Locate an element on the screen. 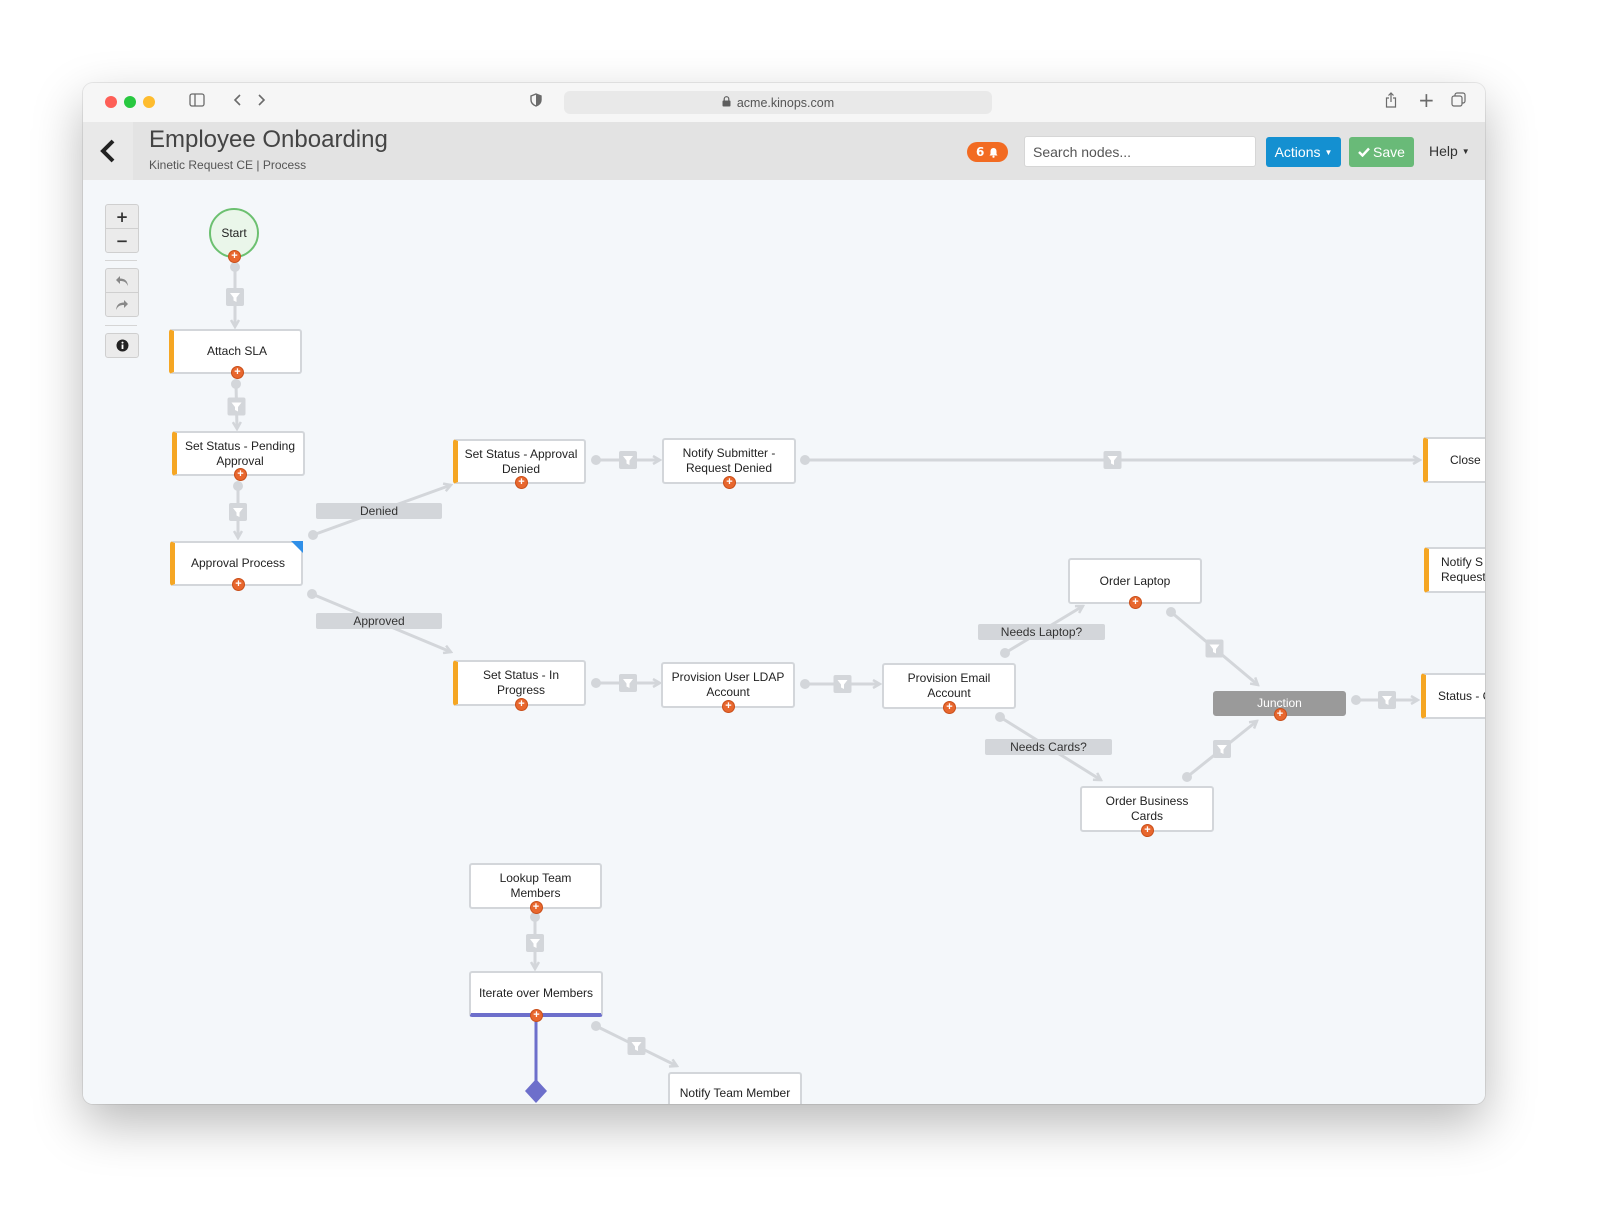 This screenshot has height=1219, width=1610. node-set-status-pending: Set Status - Pending Approval + is located at coordinates (238, 456).